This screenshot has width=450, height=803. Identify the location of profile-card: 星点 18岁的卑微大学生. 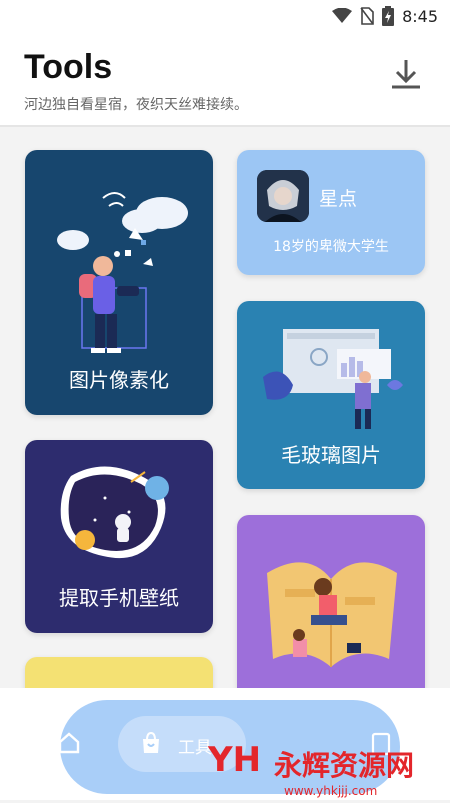
(331, 212).